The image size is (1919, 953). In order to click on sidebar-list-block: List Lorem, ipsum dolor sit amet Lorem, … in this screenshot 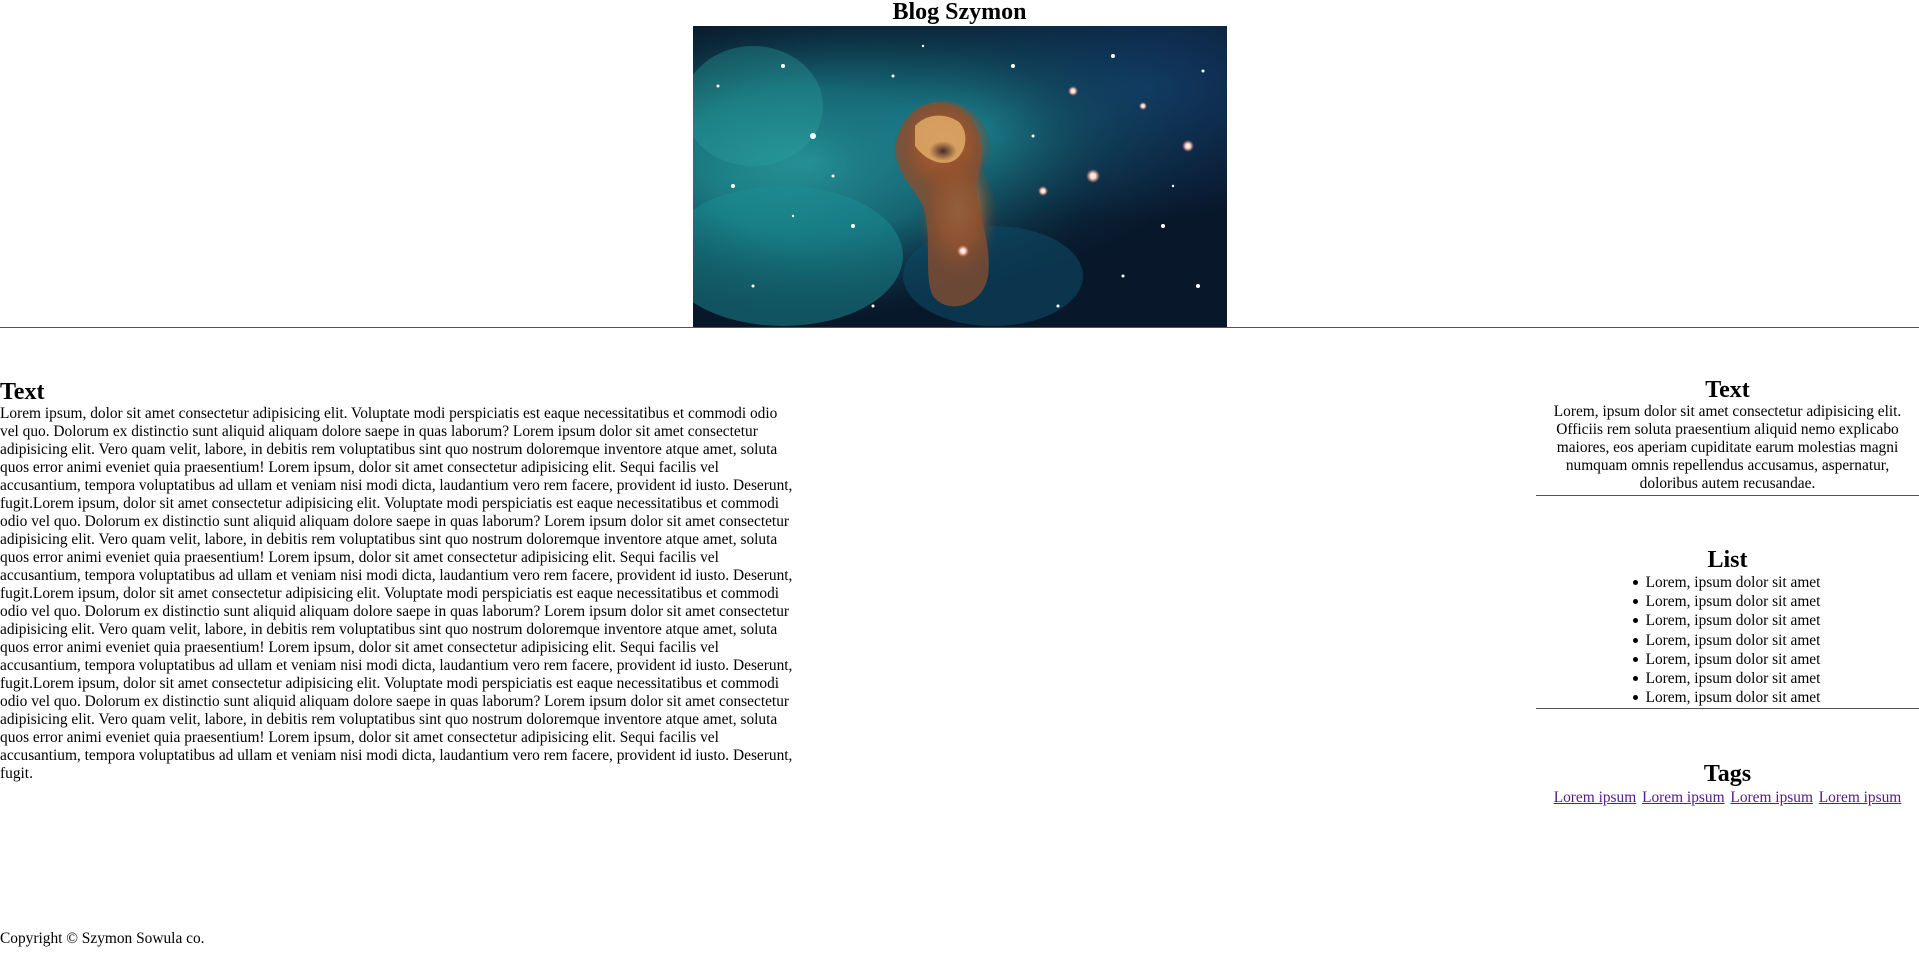, I will do `click(1727, 628)`.